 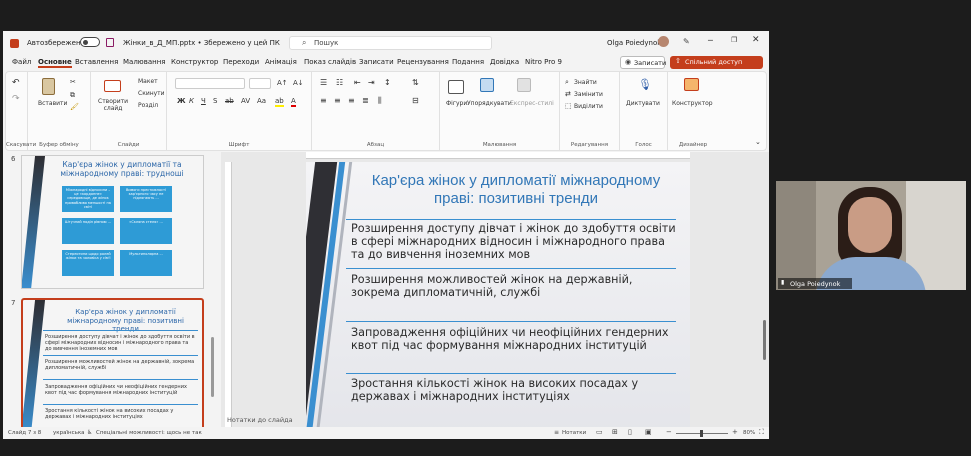 I want to click on tab-draw: Малювання, so click(x=144, y=62).